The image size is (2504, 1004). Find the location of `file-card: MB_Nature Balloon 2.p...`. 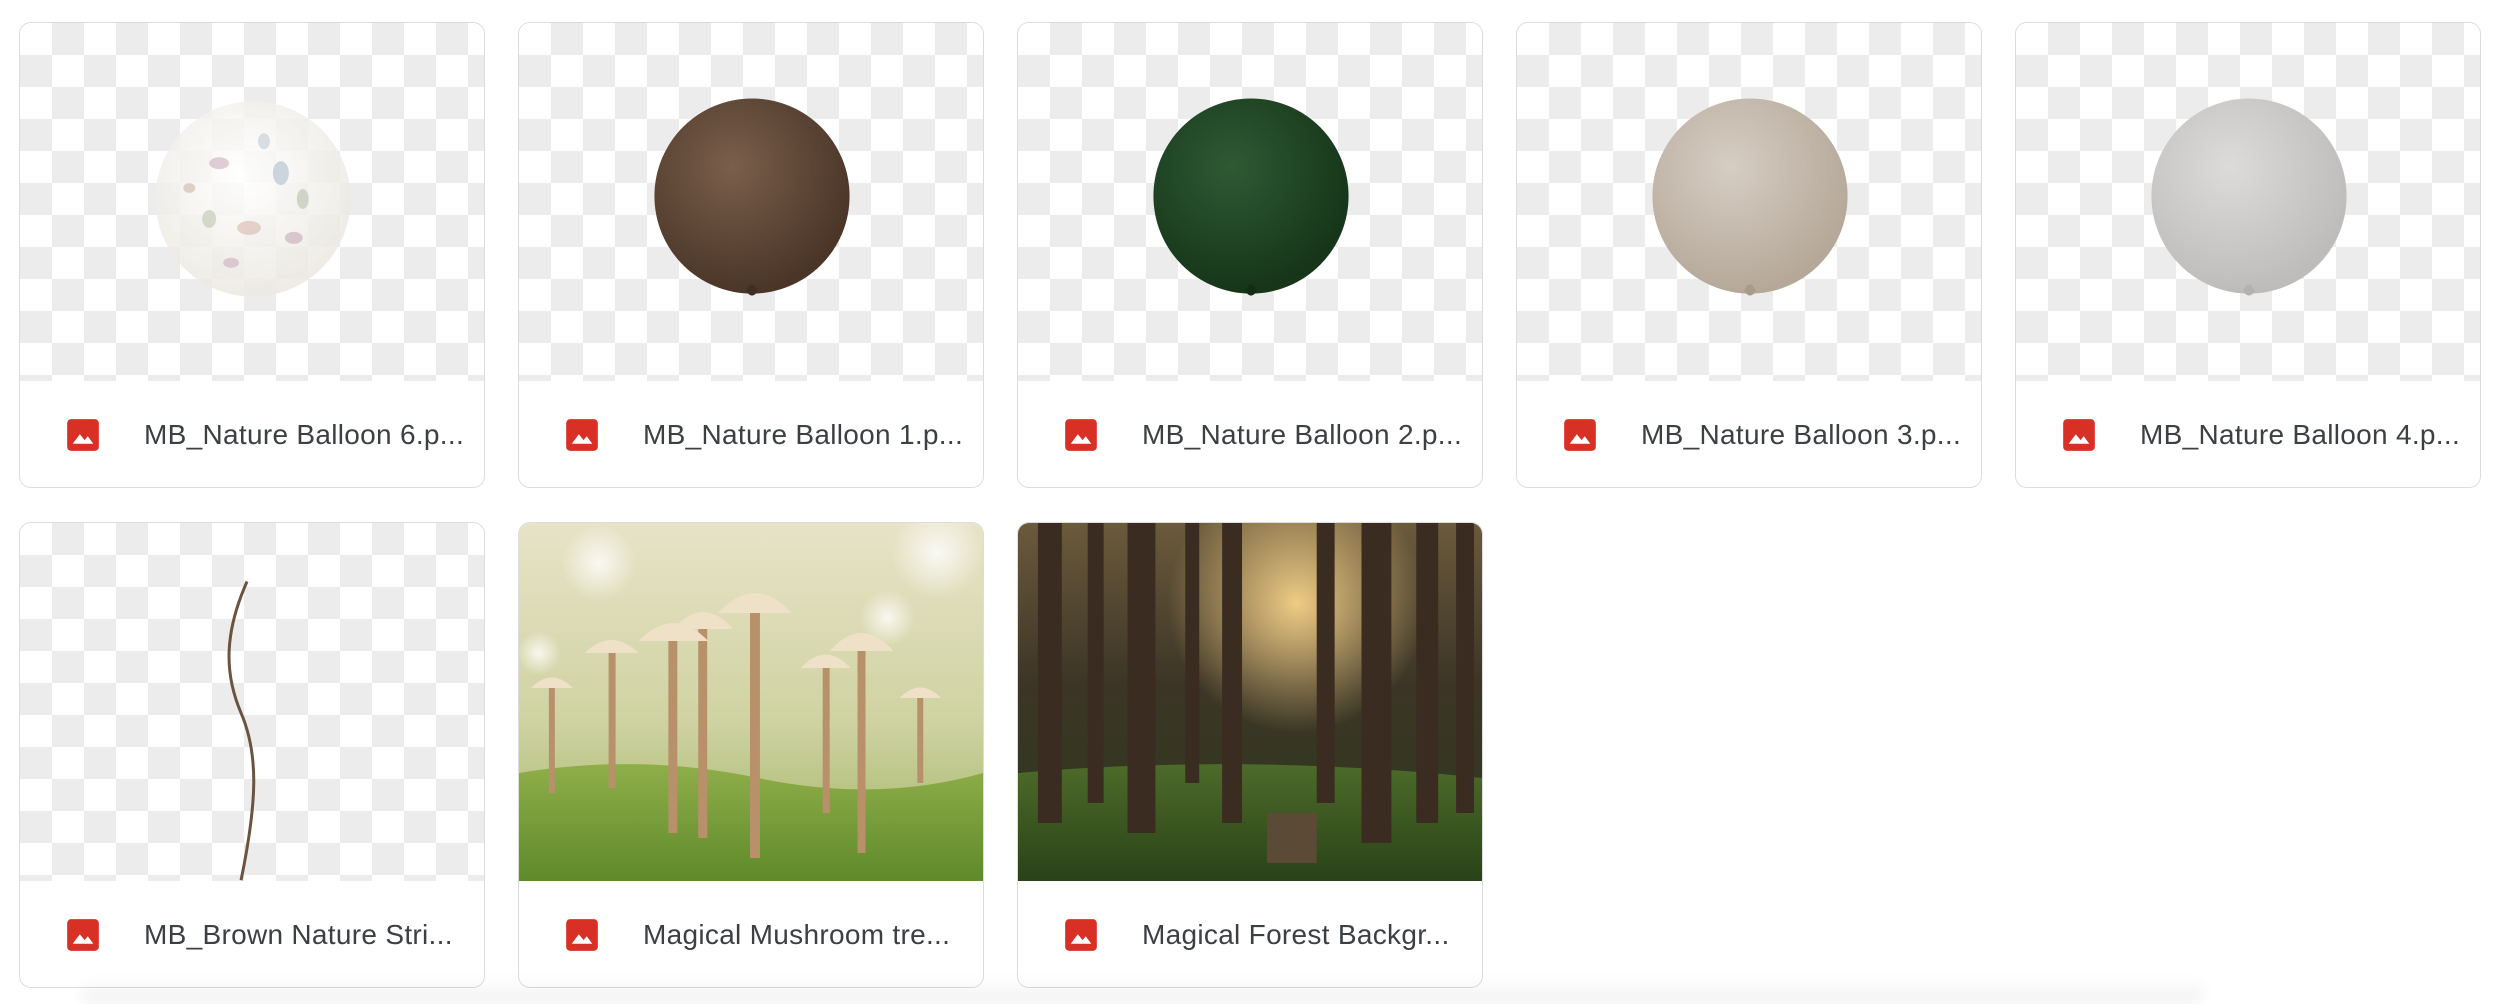

file-card: MB_Nature Balloon 2.p... is located at coordinates (1250, 255).